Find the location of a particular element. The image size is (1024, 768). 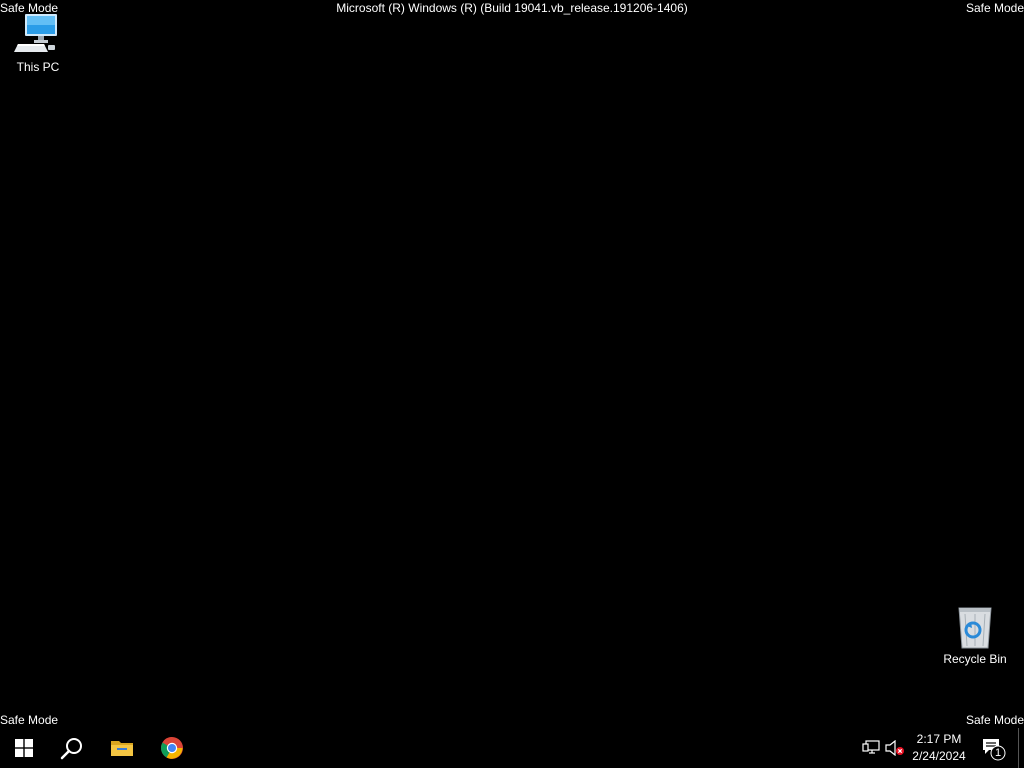

notification-count-badge: 1 is located at coordinates (998, 753).